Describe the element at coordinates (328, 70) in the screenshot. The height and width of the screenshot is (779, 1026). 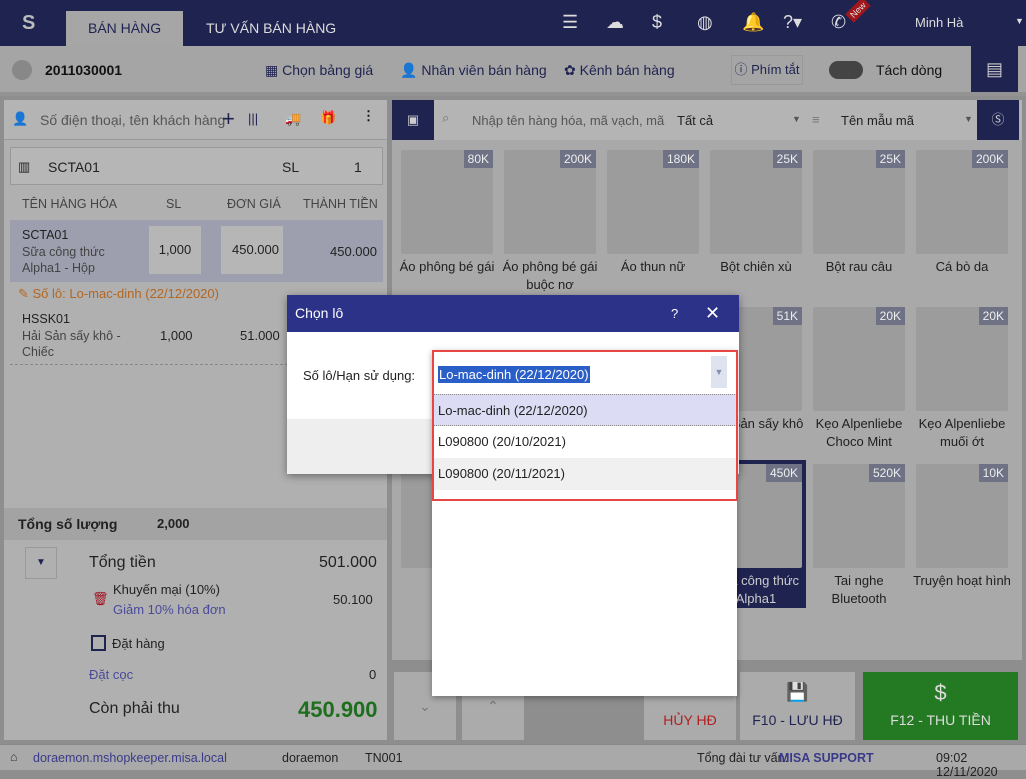
I see `price-list-label: Chọn bảng giá` at that location.